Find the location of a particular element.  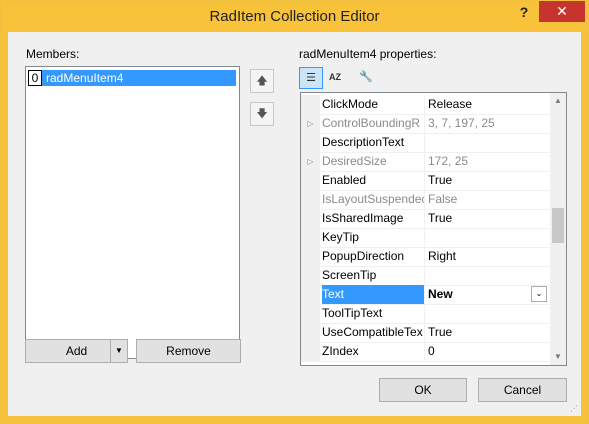

move-up-button: 🡅 is located at coordinates (262, 81).